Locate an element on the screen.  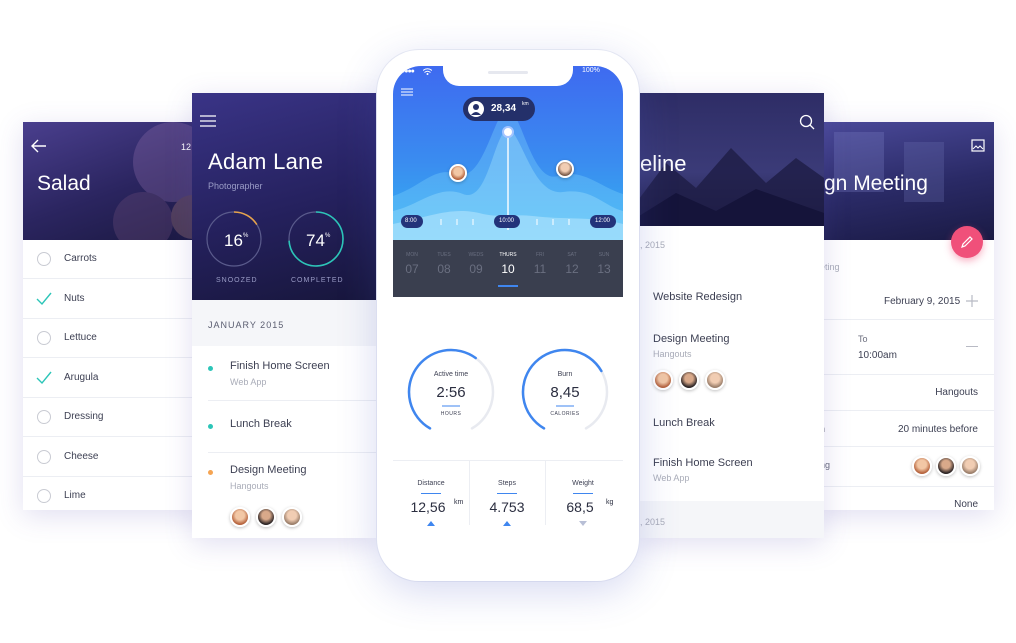
day-tues: TUES 08 is located at coordinates (444, 268).